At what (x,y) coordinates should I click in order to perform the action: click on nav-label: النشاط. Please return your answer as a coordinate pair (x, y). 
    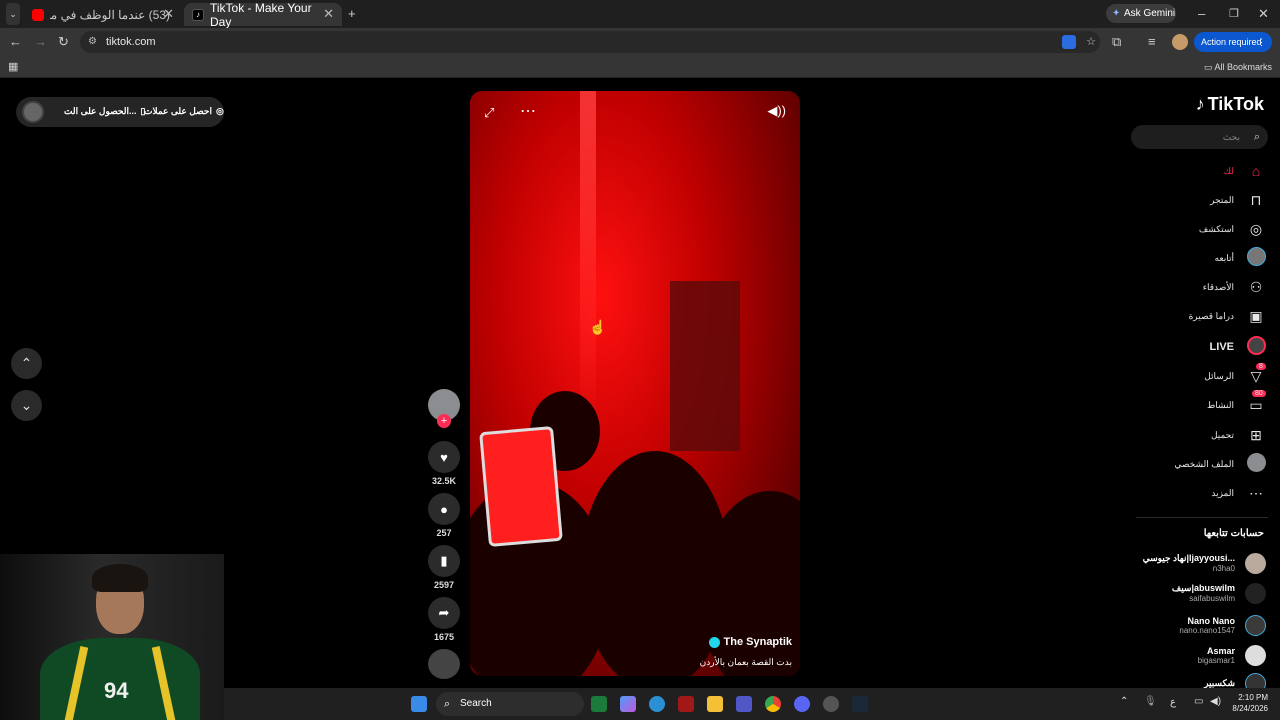
    Looking at the image, I should click on (1220, 404).